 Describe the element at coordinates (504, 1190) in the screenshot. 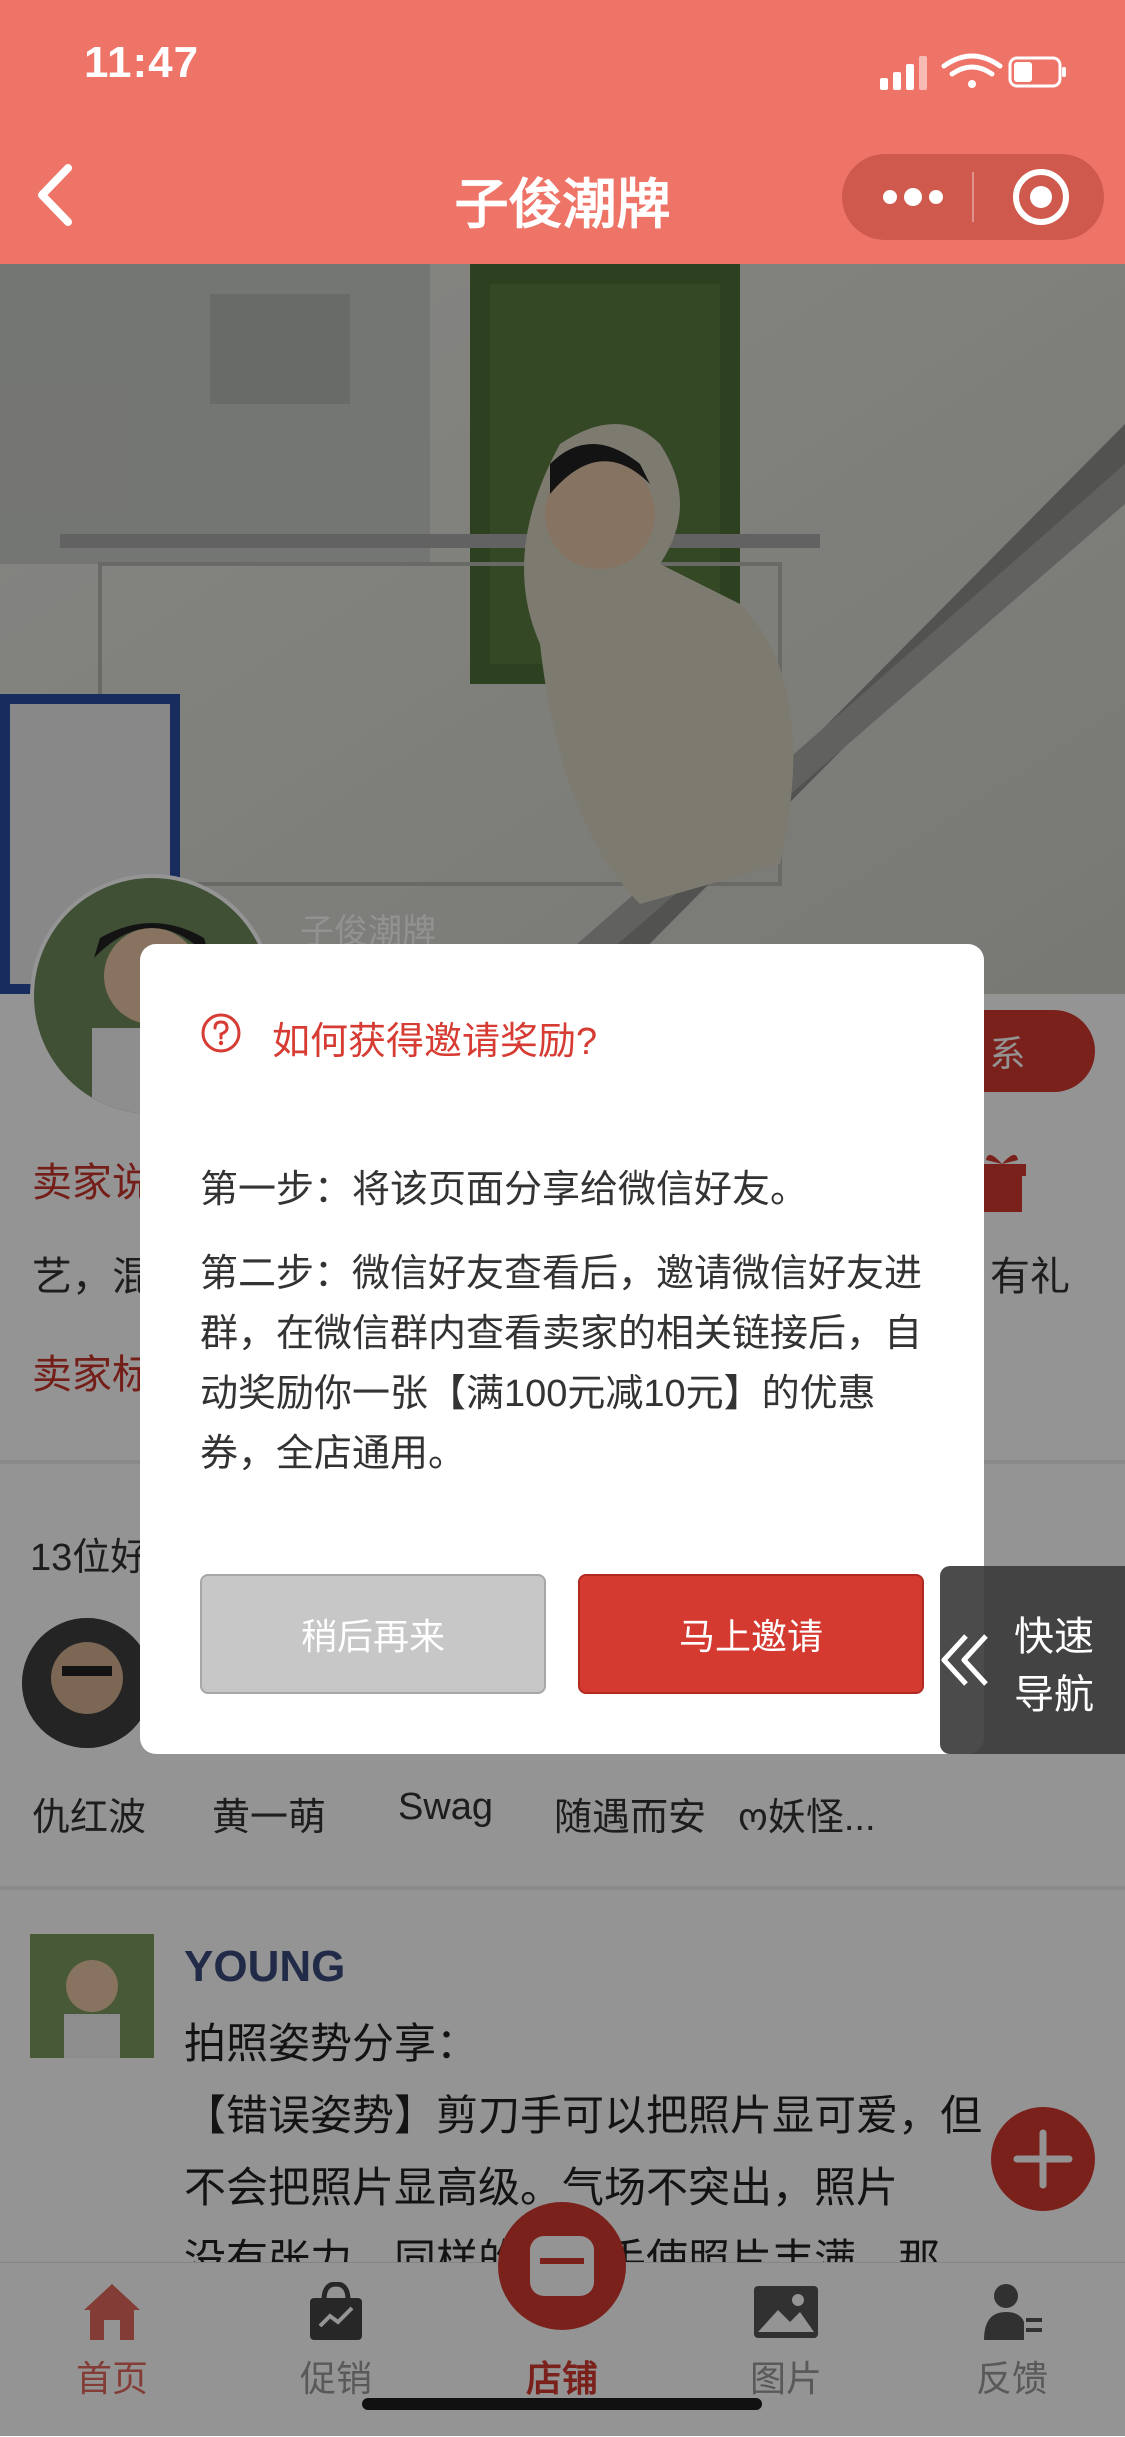

I see `modal-step1: 第一步：将该页面分享给微信好友。` at that location.